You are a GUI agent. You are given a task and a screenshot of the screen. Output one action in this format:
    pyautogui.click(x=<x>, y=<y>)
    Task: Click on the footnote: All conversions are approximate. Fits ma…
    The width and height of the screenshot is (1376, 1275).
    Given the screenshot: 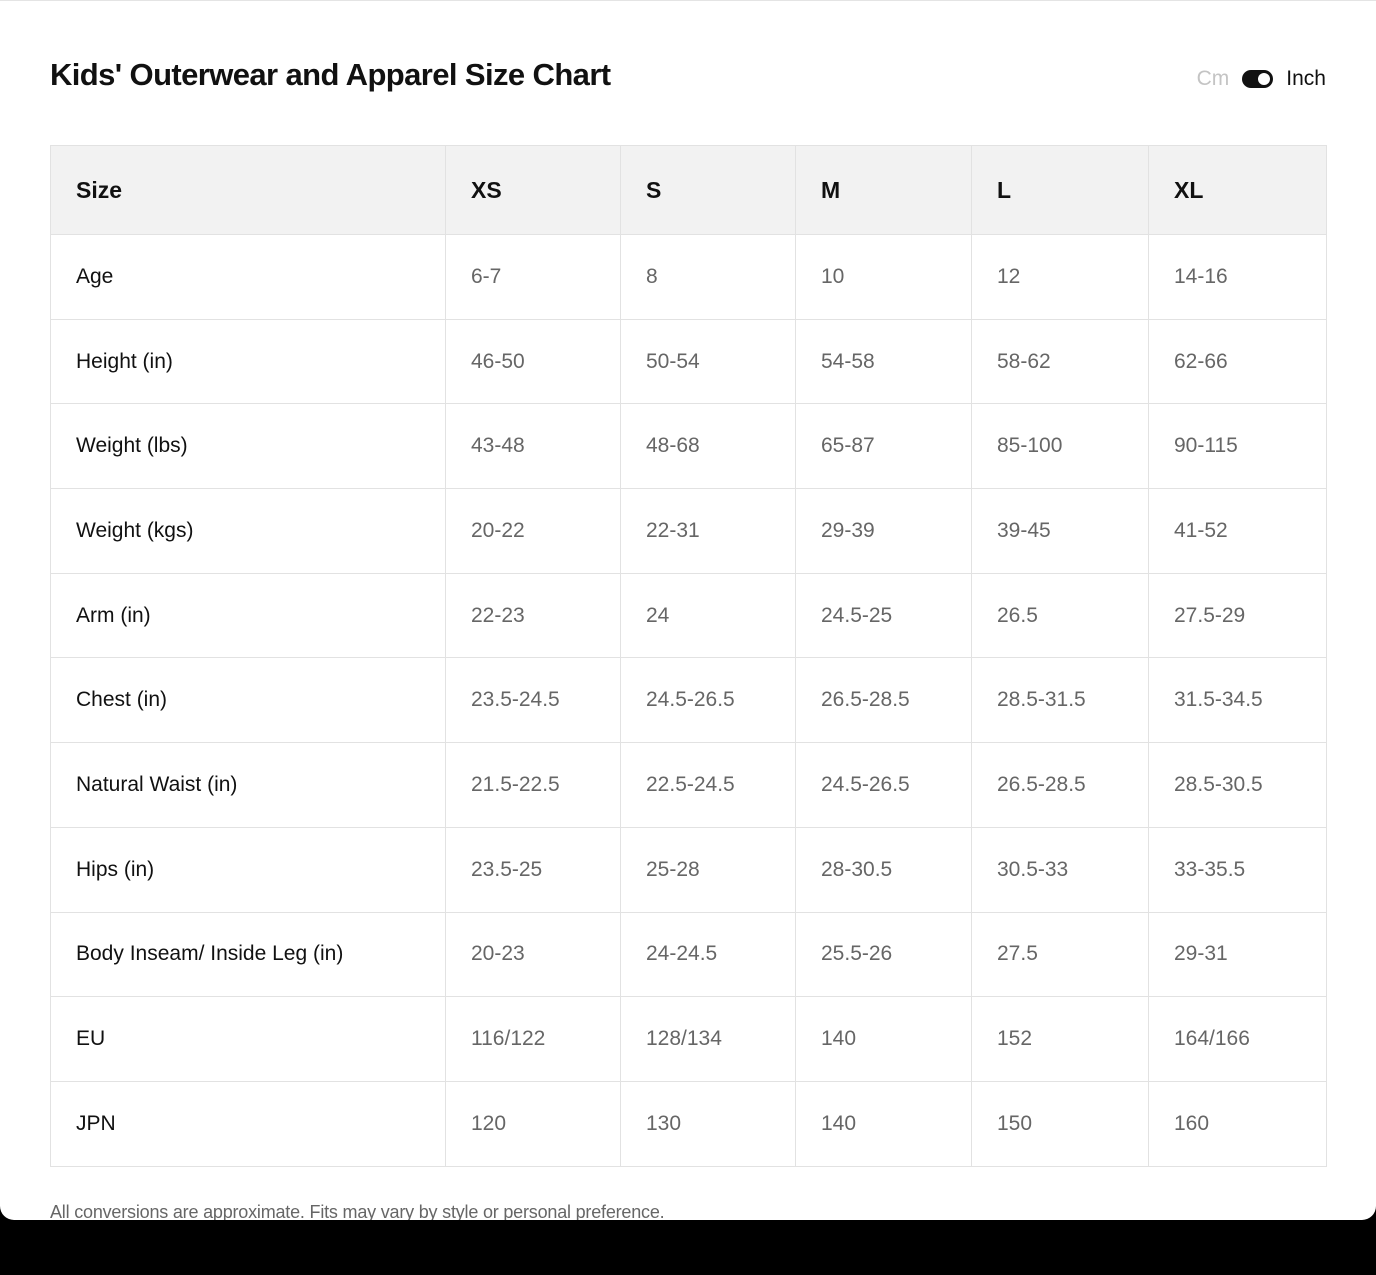 What is the action you would take?
    pyautogui.click(x=357, y=1211)
    